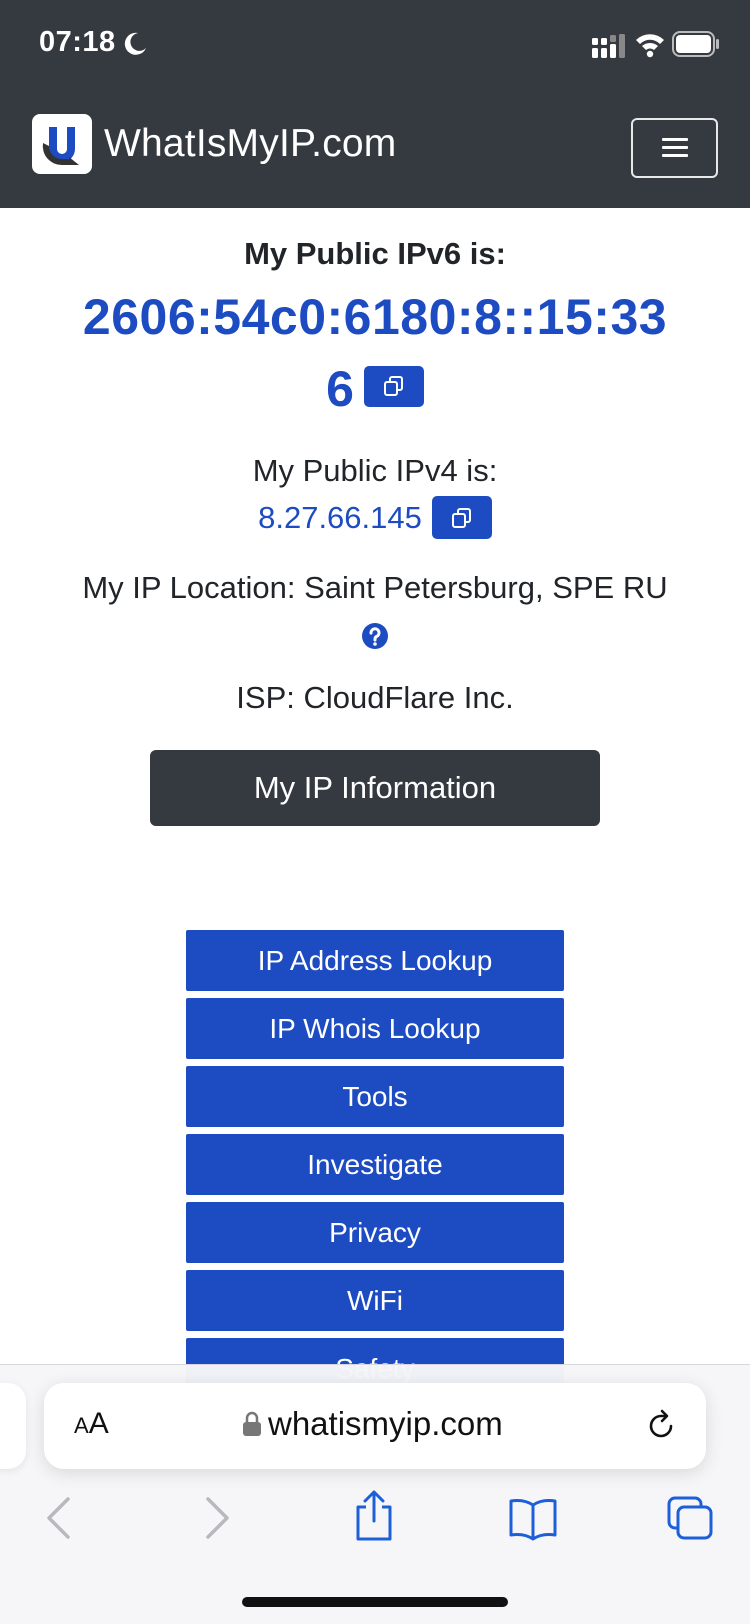 This screenshot has height=1624, width=750. Describe the element at coordinates (695, 44) in the screenshot. I see `battery-icon` at that location.